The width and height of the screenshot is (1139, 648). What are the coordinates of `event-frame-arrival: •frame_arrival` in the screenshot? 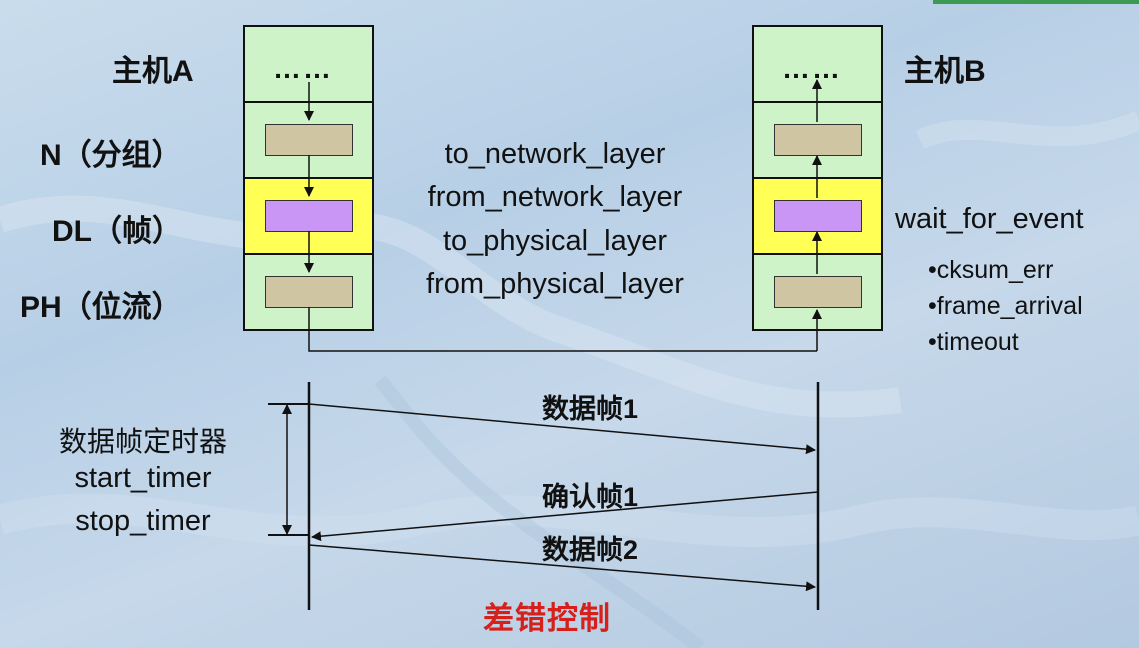 It's located at (1005, 306).